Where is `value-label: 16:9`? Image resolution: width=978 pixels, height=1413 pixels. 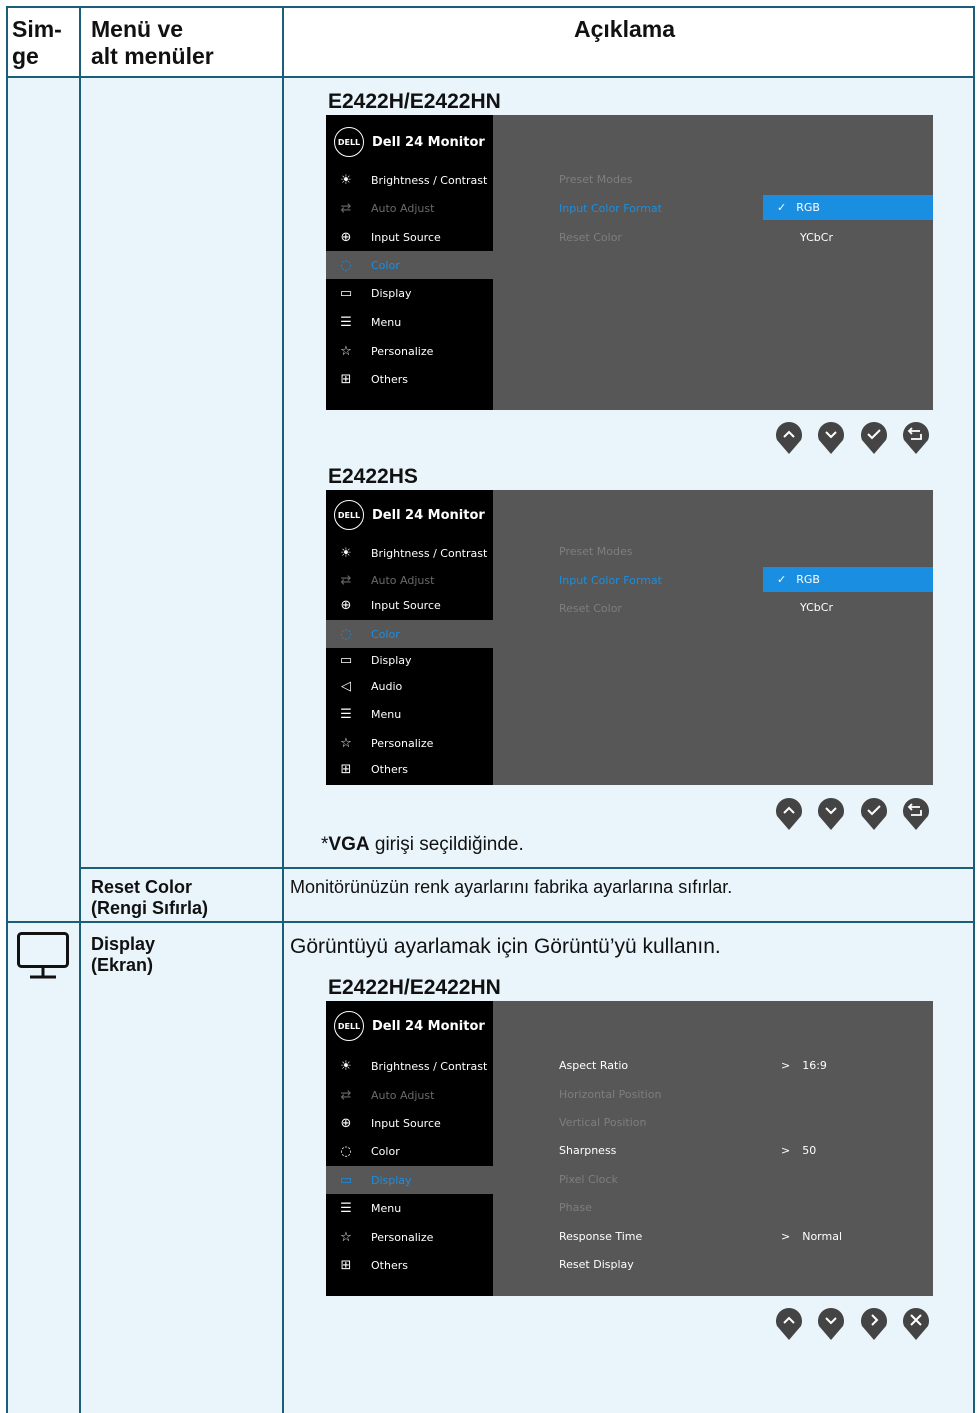
value-label: 16:9 is located at coordinates (814, 1065).